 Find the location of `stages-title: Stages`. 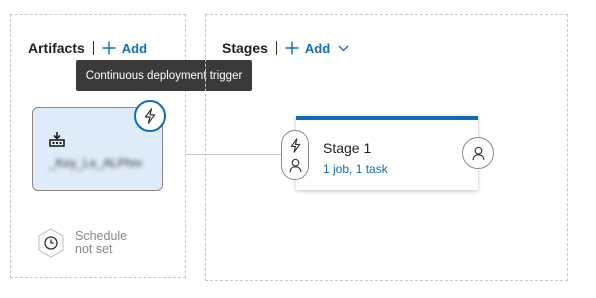

stages-title: Stages is located at coordinates (245, 48).